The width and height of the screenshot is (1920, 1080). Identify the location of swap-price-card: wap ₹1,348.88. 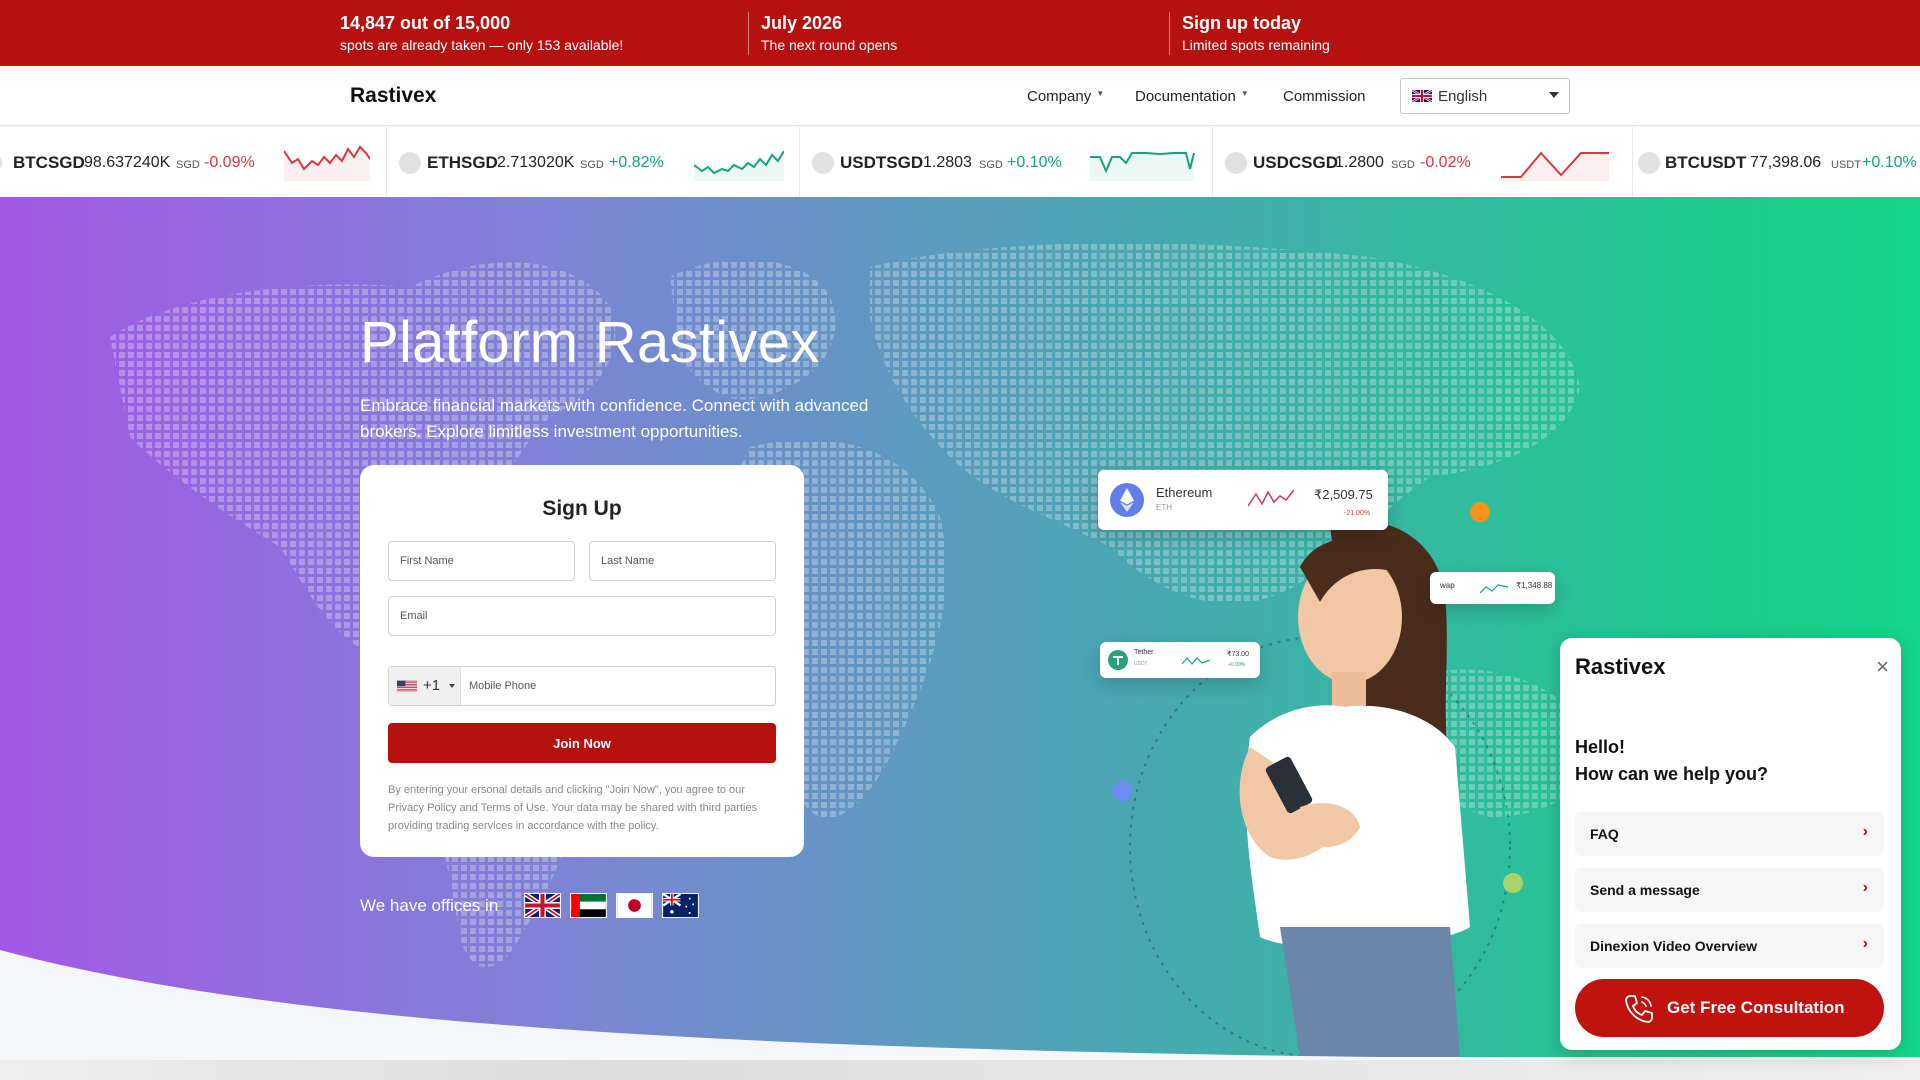
(1492, 588).